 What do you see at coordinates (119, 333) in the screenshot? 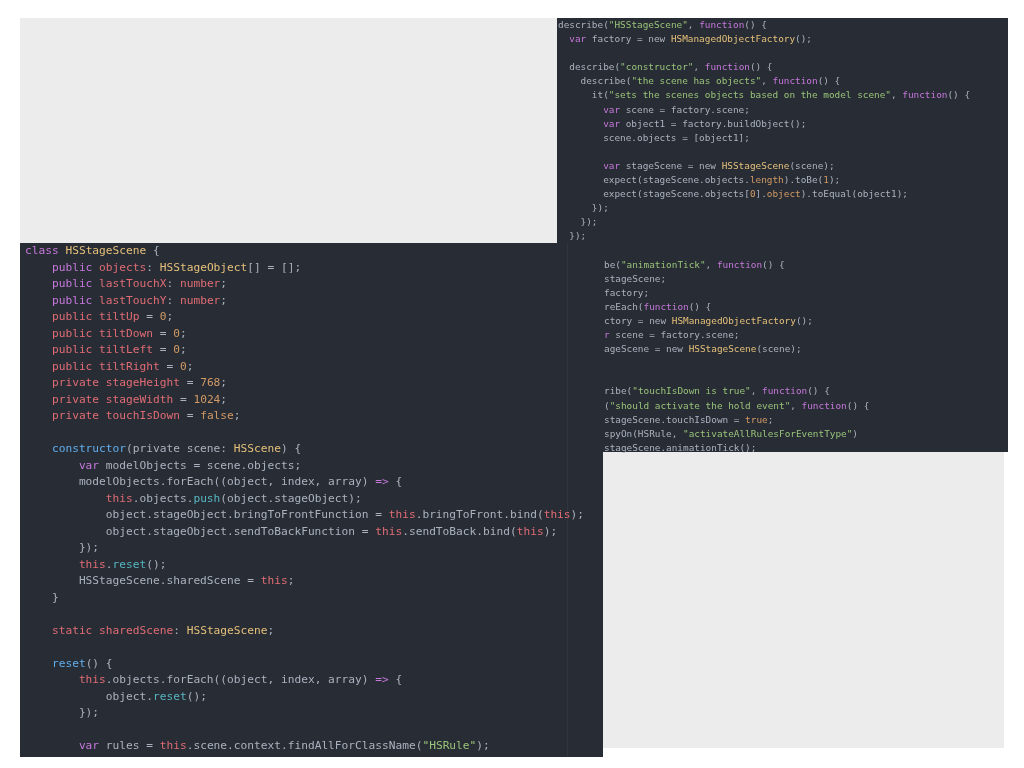
I see `code-line: public tiltDown = 0;` at bounding box center [119, 333].